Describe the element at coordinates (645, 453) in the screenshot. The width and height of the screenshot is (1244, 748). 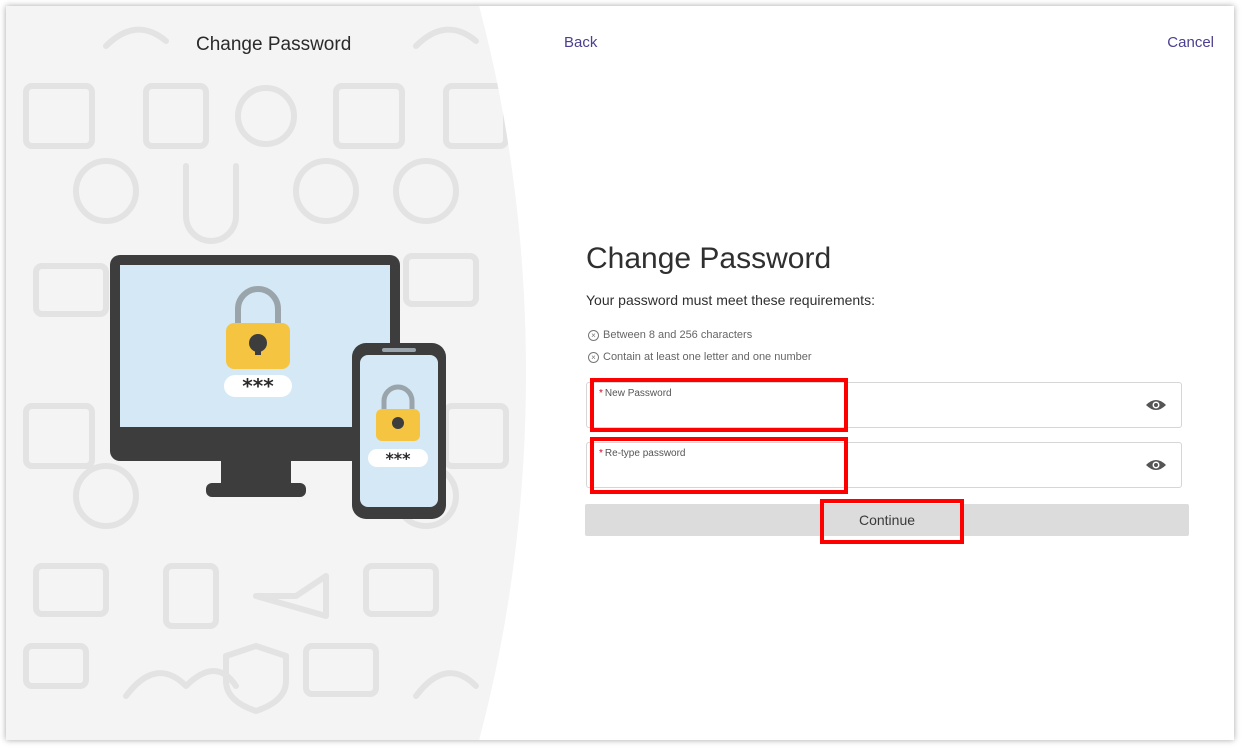
I see `retype-password-label-text: Re-type password` at that location.